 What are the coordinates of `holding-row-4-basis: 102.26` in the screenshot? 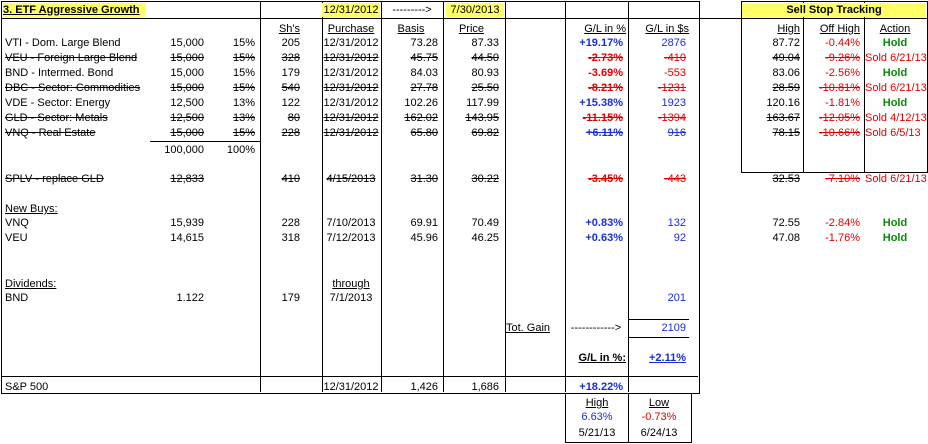 It's located at (421, 103).